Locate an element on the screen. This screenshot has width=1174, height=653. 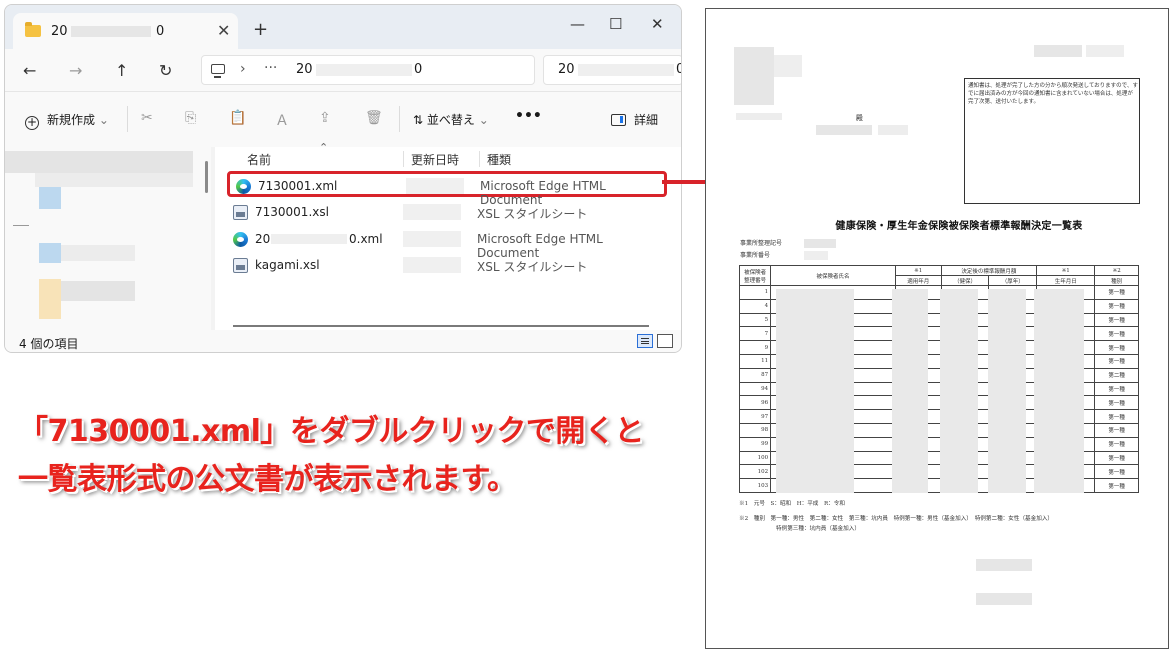
redacted-pension is located at coordinates (1007, 391).